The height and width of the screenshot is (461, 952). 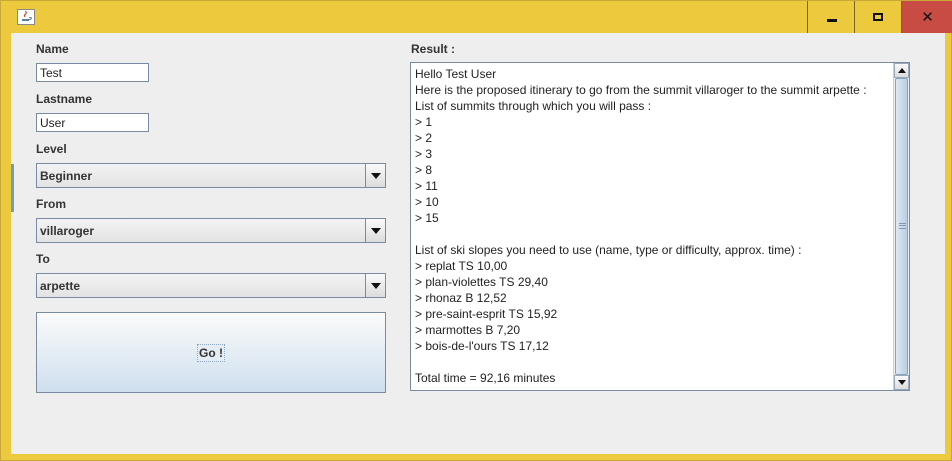 I want to click on level-dropdown-button, so click(x=375, y=175).